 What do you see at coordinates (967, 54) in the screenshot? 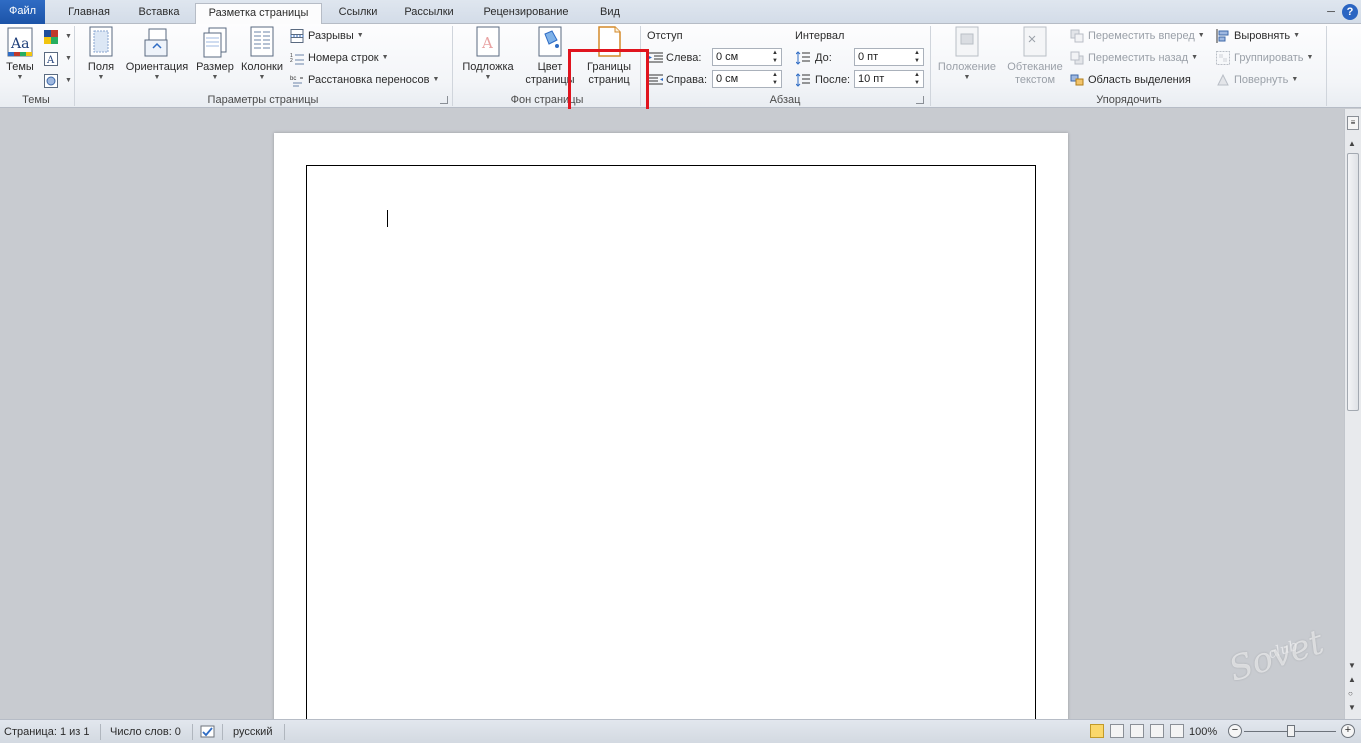
I see `position-button: Положение ▼` at bounding box center [967, 54].